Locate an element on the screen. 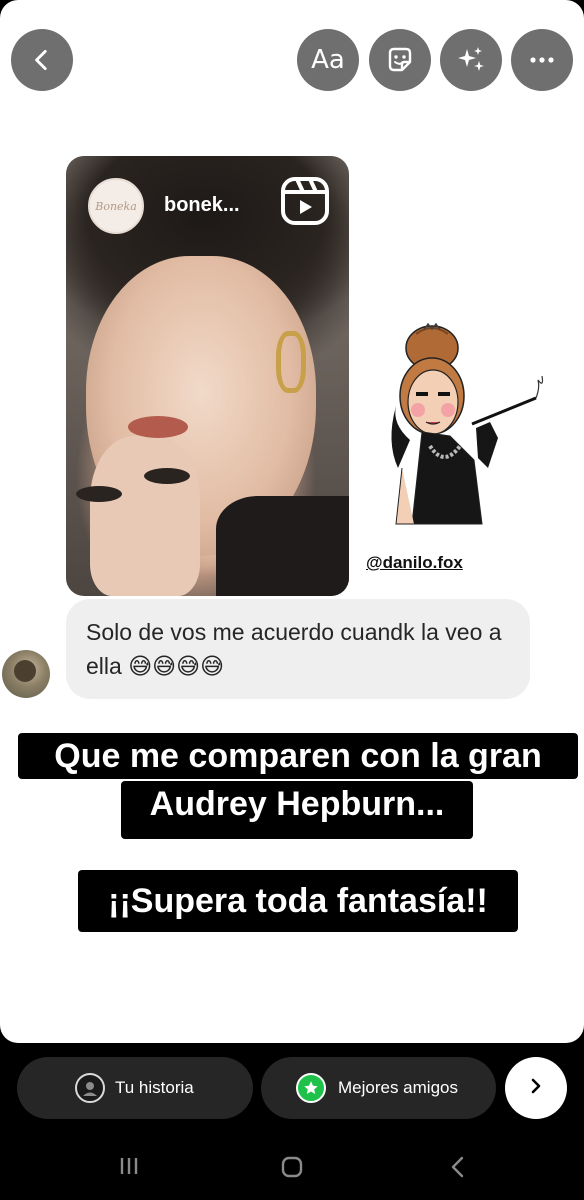 This screenshot has width=584, height=1200. system-back-button is located at coordinates (458, 1169).